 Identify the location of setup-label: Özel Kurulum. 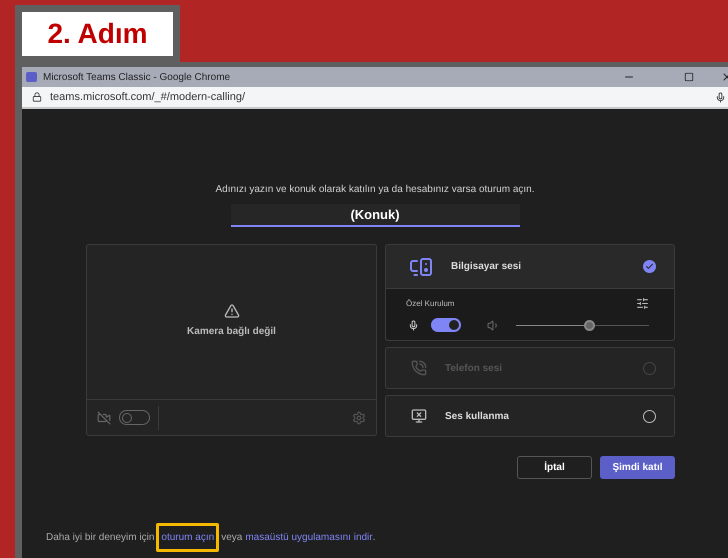
(430, 304).